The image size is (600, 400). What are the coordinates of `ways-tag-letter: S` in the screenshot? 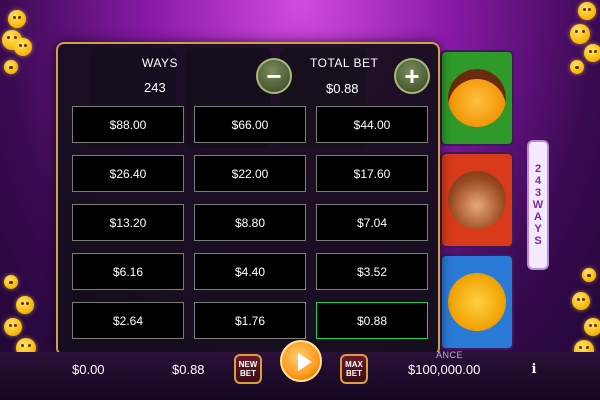 It's located at (538, 241).